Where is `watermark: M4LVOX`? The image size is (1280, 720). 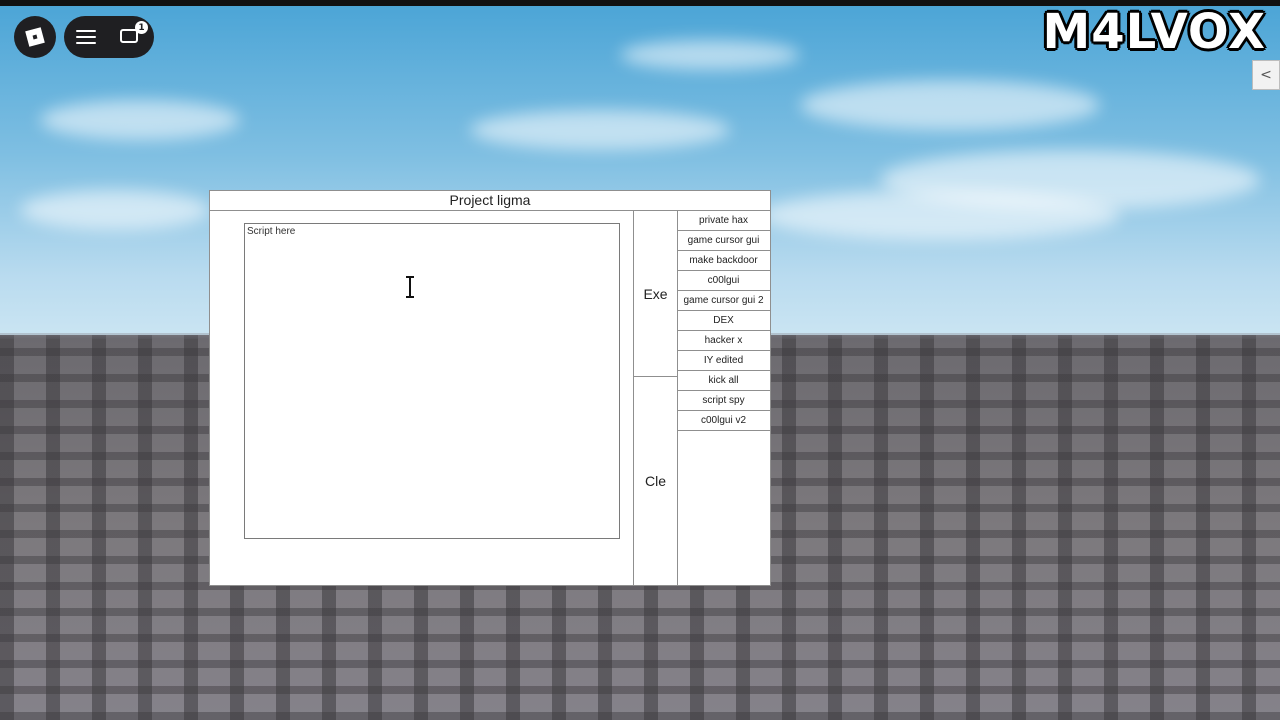 watermark: M4LVOX is located at coordinates (1154, 32).